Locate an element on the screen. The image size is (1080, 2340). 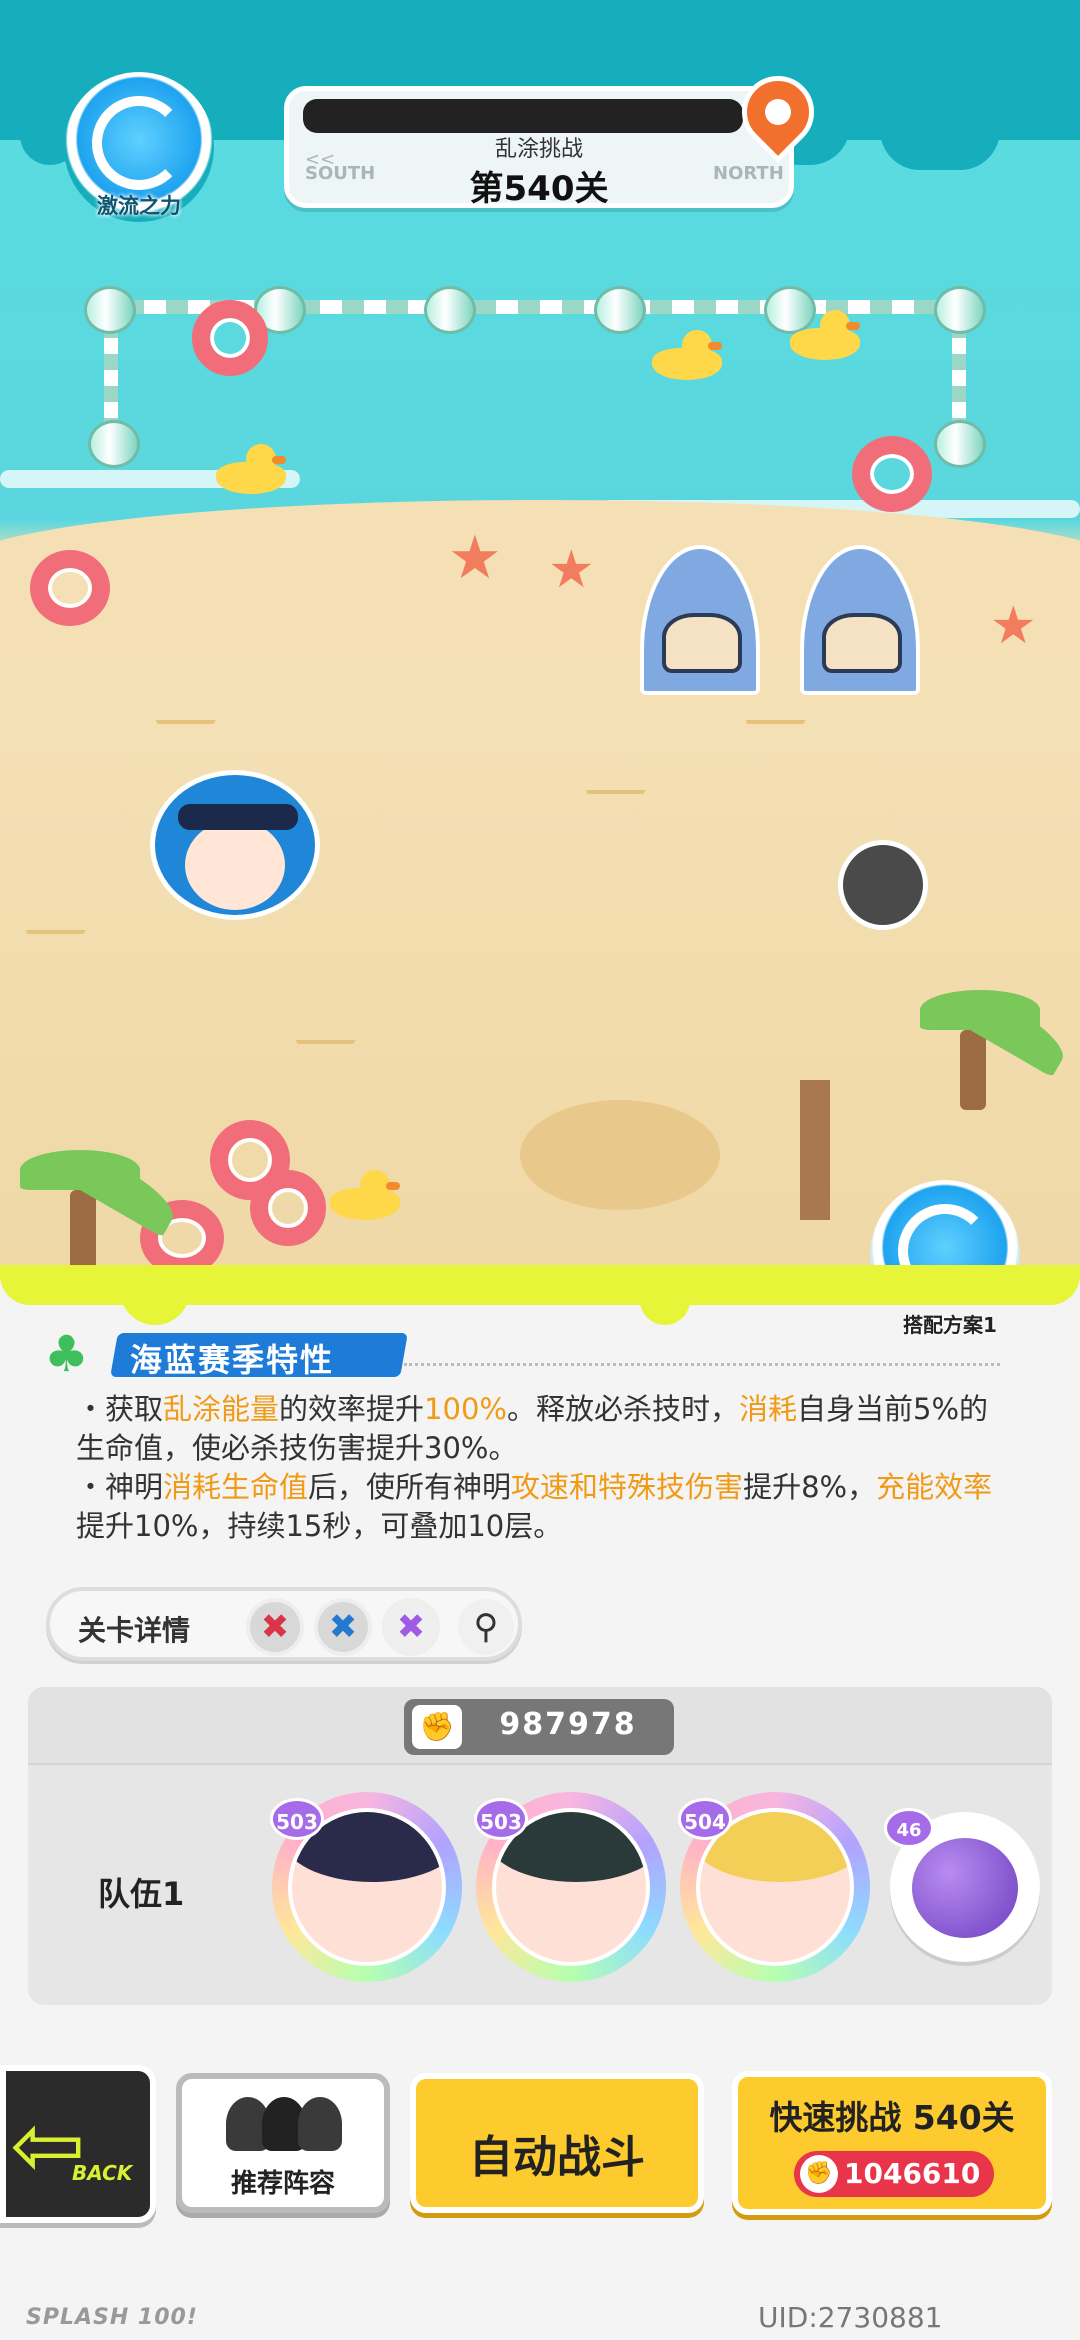
divider is located at coordinates (702, 1364).